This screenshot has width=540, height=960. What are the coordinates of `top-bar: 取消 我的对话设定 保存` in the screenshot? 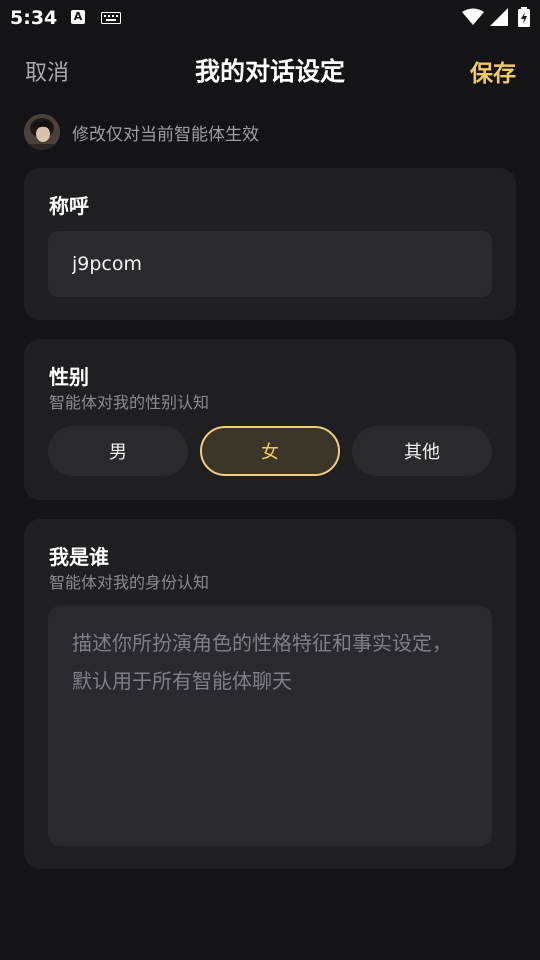 It's located at (270, 68).